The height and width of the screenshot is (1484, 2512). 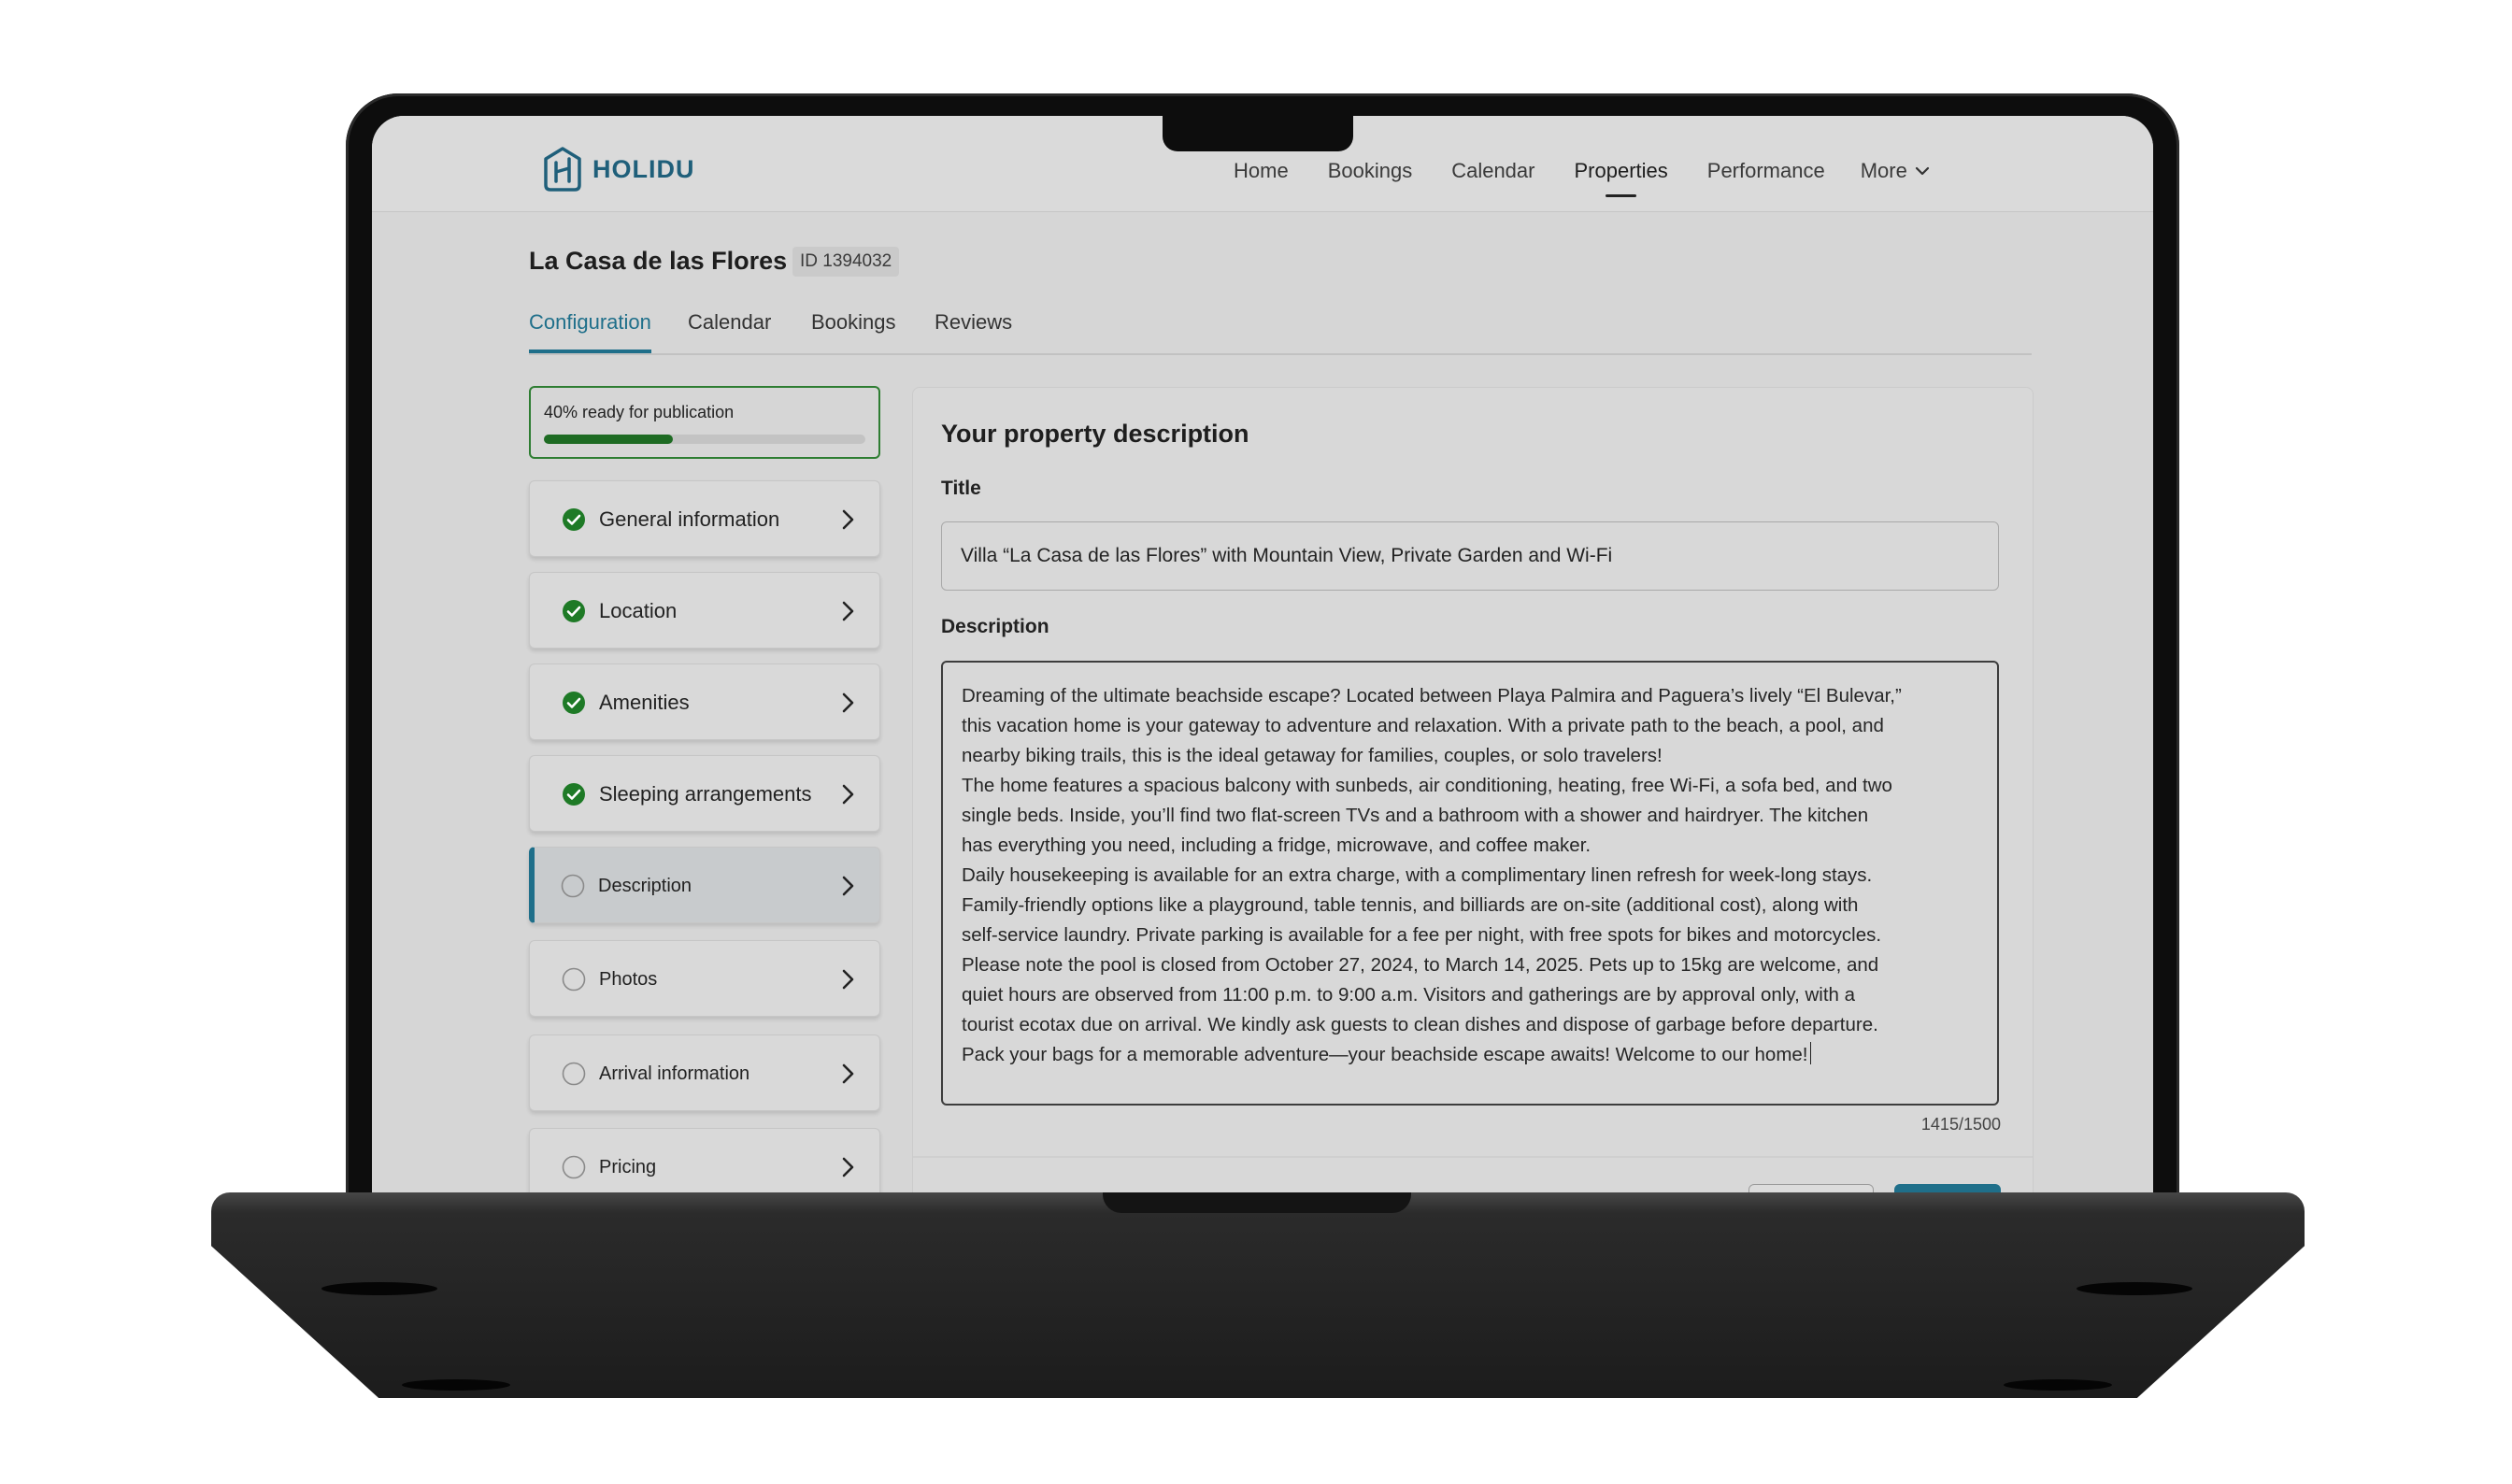 What do you see at coordinates (961, 488) in the screenshot?
I see `title-label: Title` at bounding box center [961, 488].